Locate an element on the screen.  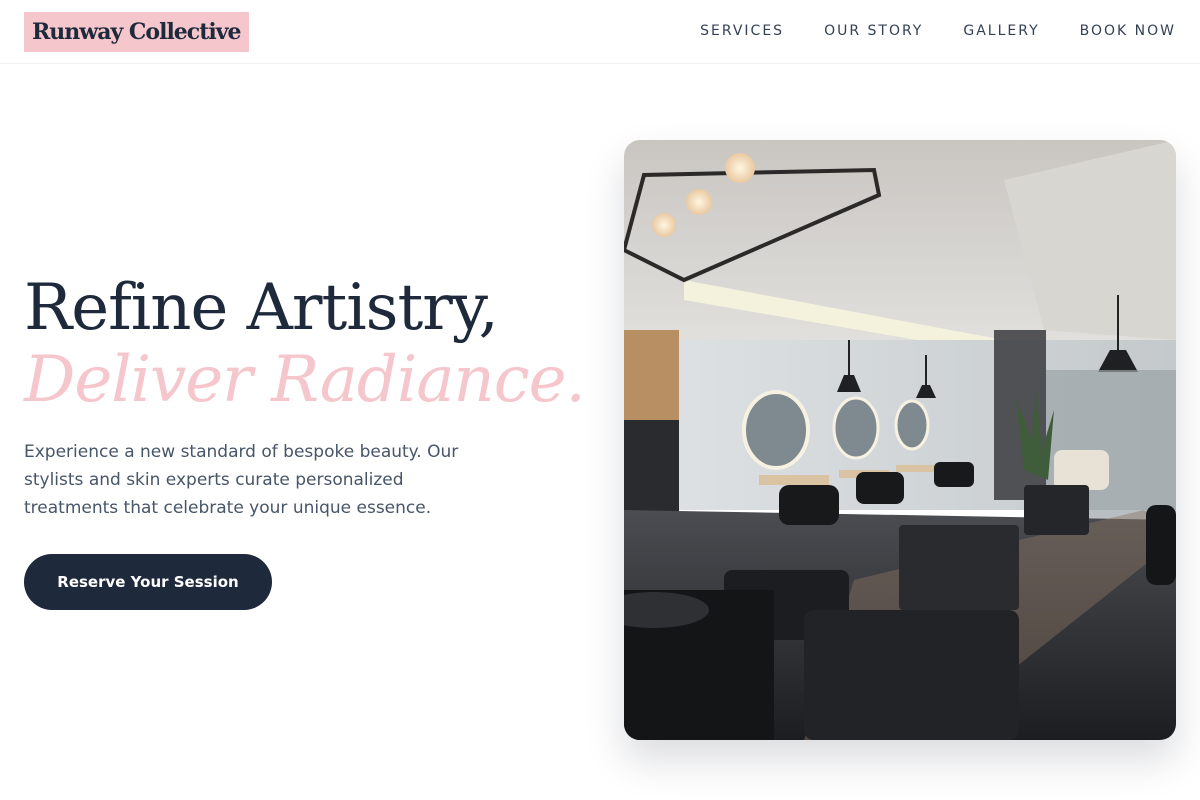
nav-item-services: SERVICES is located at coordinates (742, 31).